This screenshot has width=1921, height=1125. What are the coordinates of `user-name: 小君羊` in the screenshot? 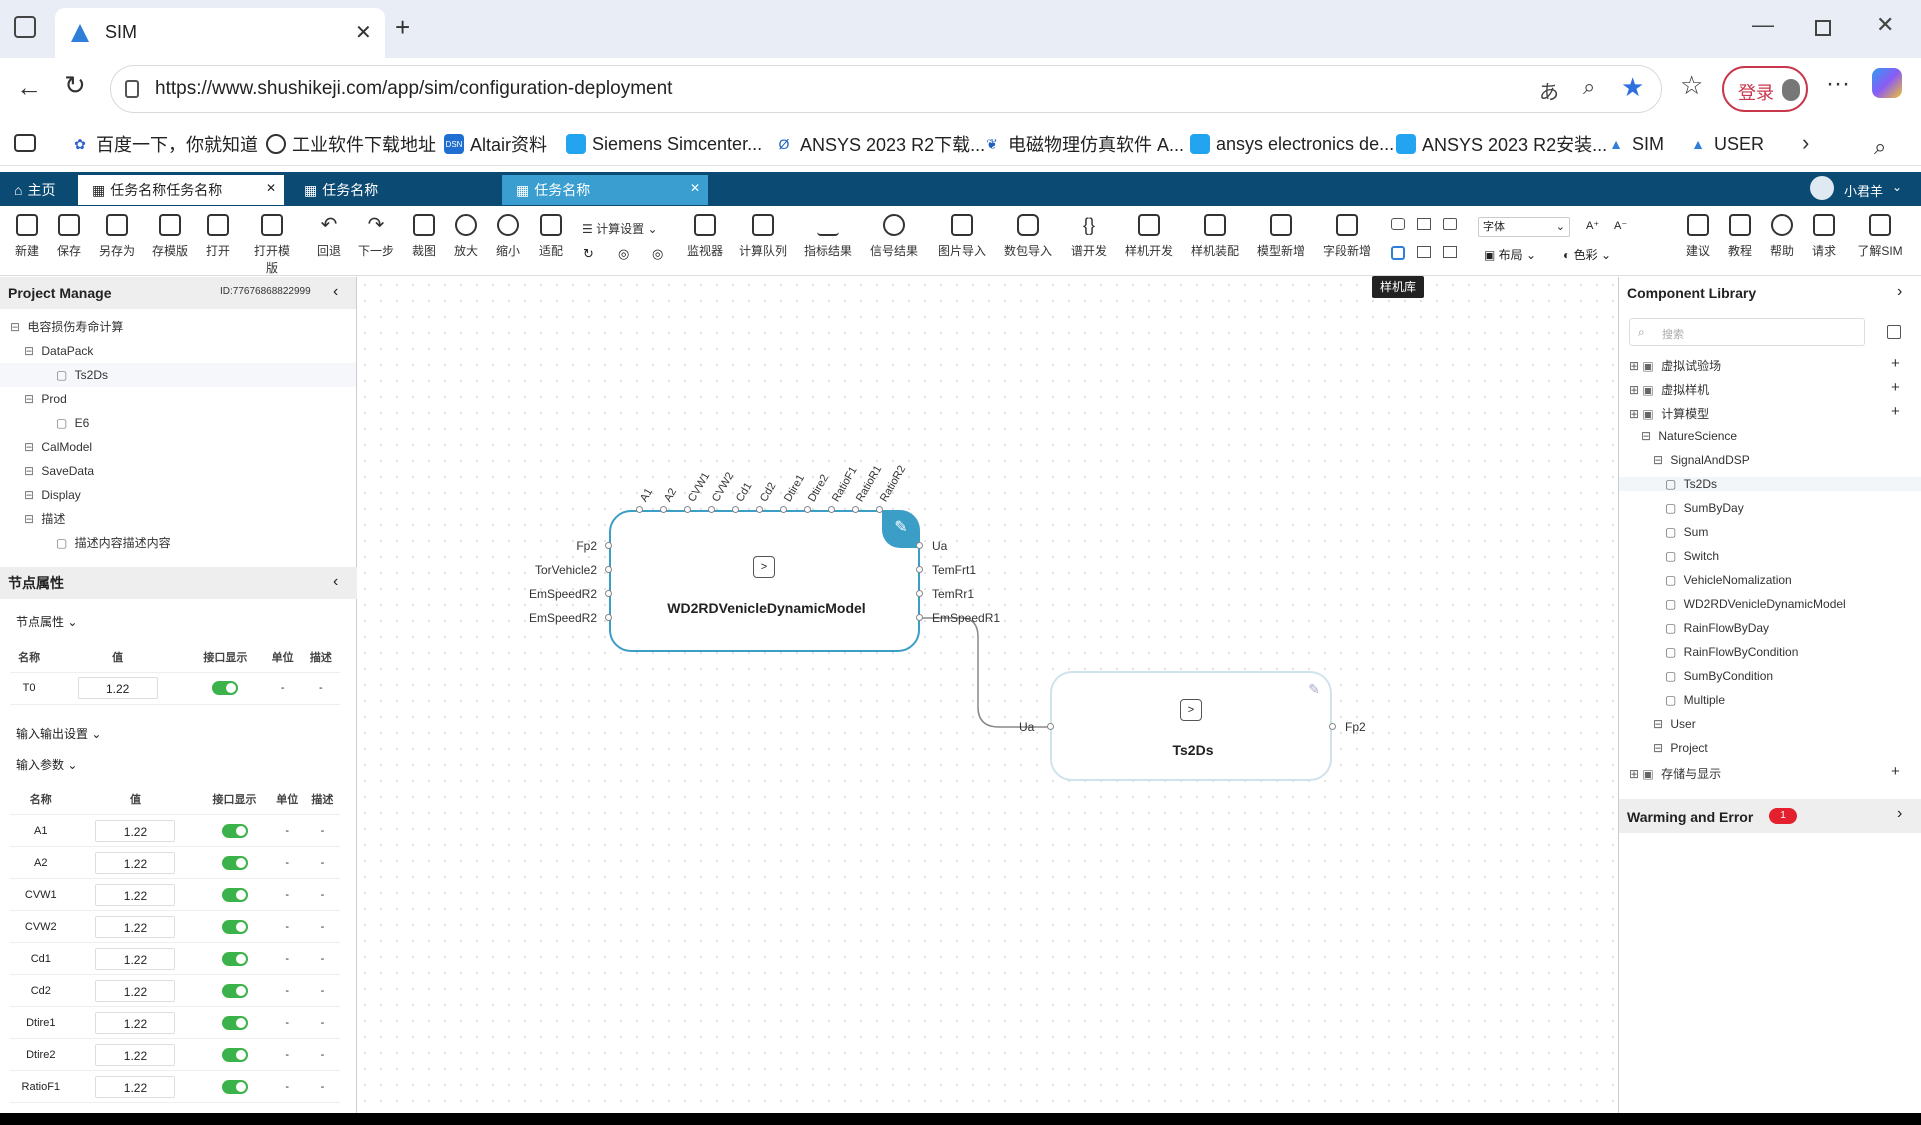 It's located at (1863, 190).